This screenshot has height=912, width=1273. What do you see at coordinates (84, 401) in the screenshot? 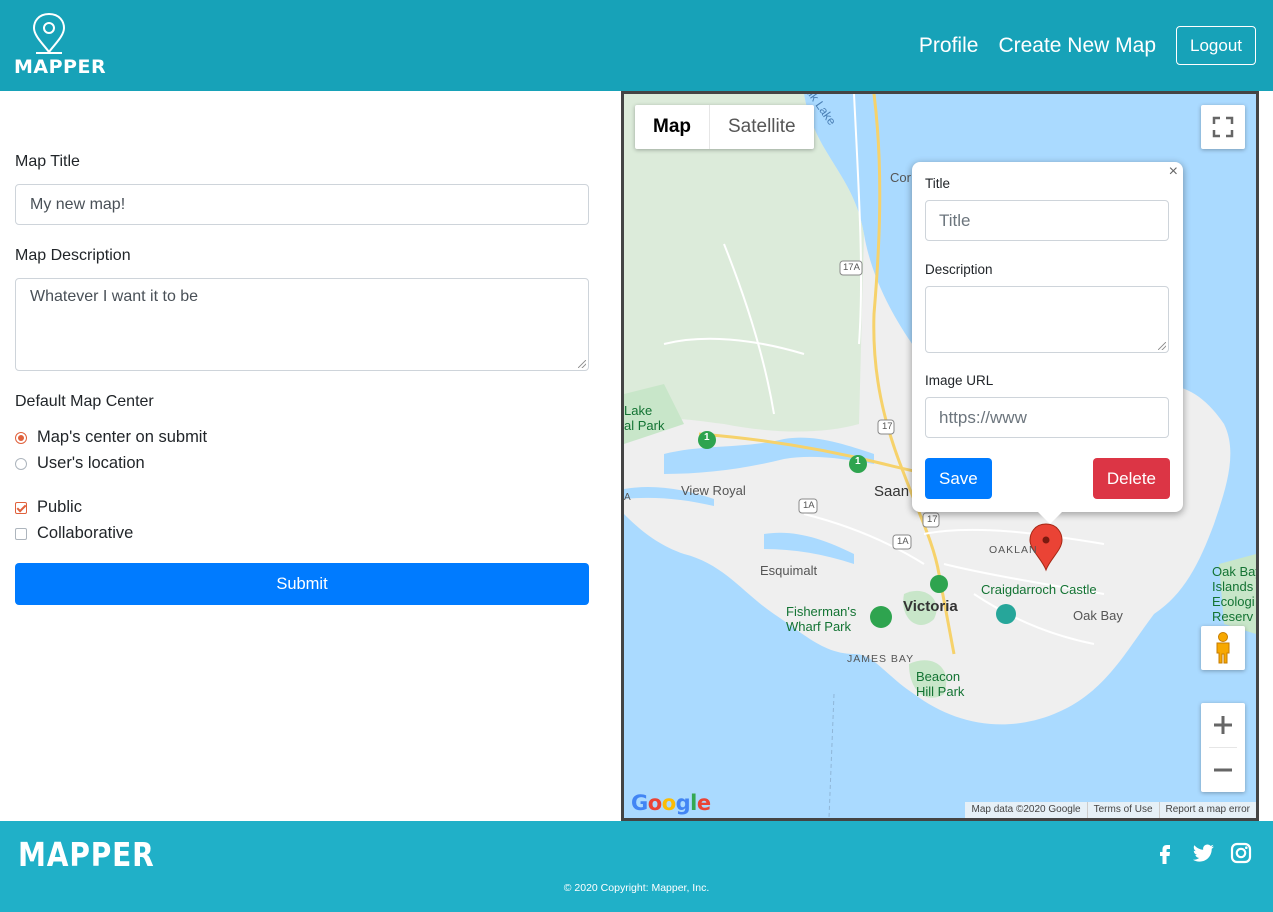
I see `default-center-label: Default Map Center` at bounding box center [84, 401].